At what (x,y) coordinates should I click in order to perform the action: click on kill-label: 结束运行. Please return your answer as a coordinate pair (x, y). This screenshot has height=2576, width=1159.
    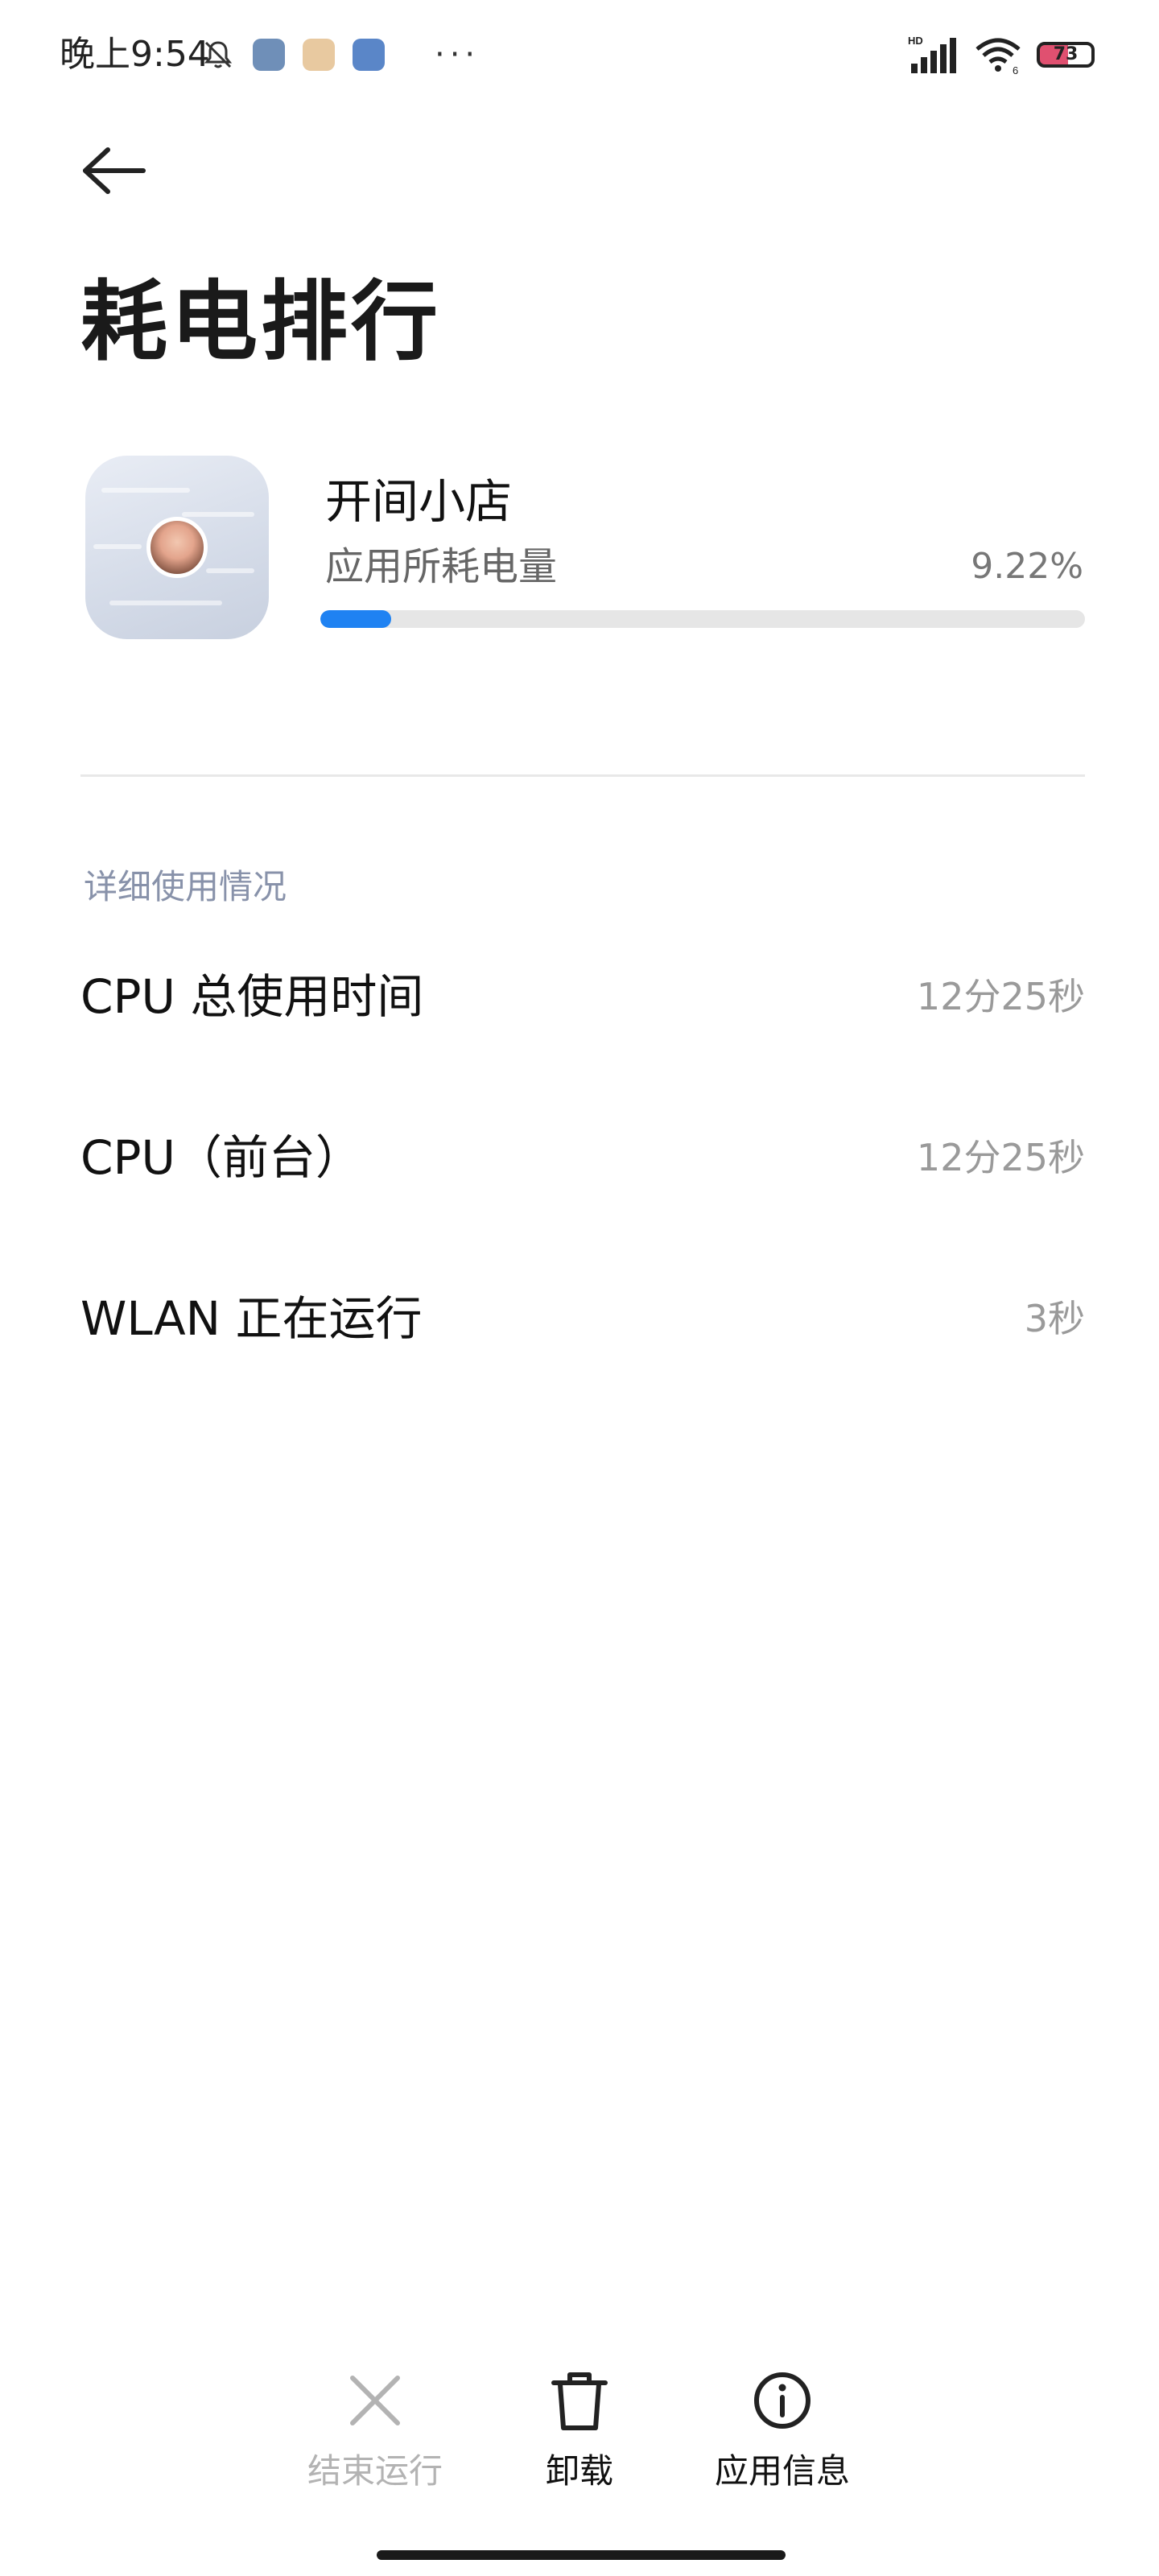
    Looking at the image, I should click on (375, 2471).